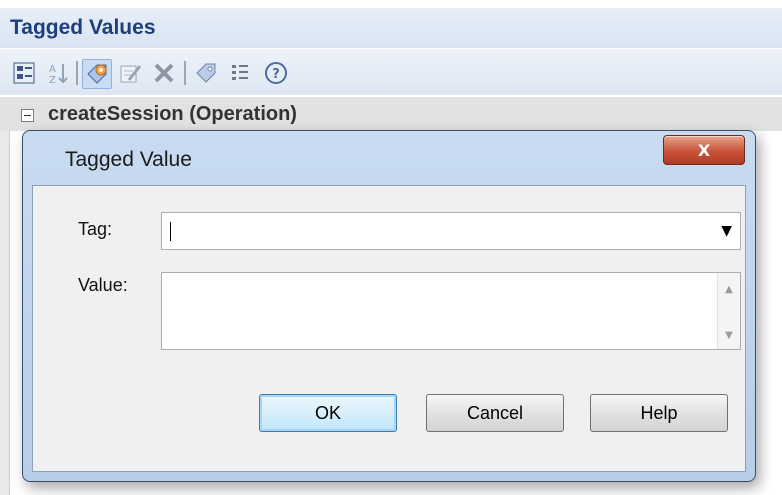 The image size is (782, 495). I want to click on tree-node-row: createSession (Operation), so click(391, 114).